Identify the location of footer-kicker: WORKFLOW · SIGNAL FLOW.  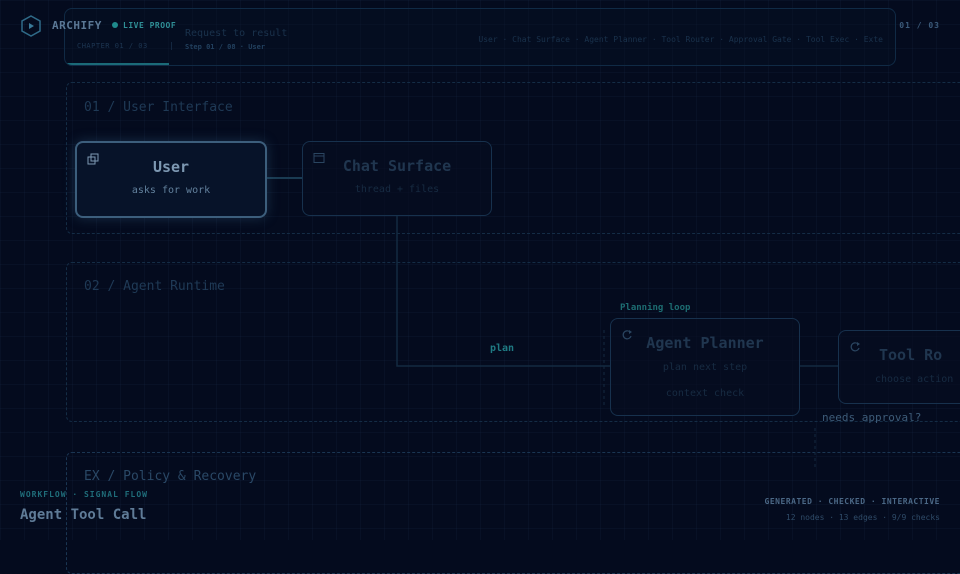
(84, 494).